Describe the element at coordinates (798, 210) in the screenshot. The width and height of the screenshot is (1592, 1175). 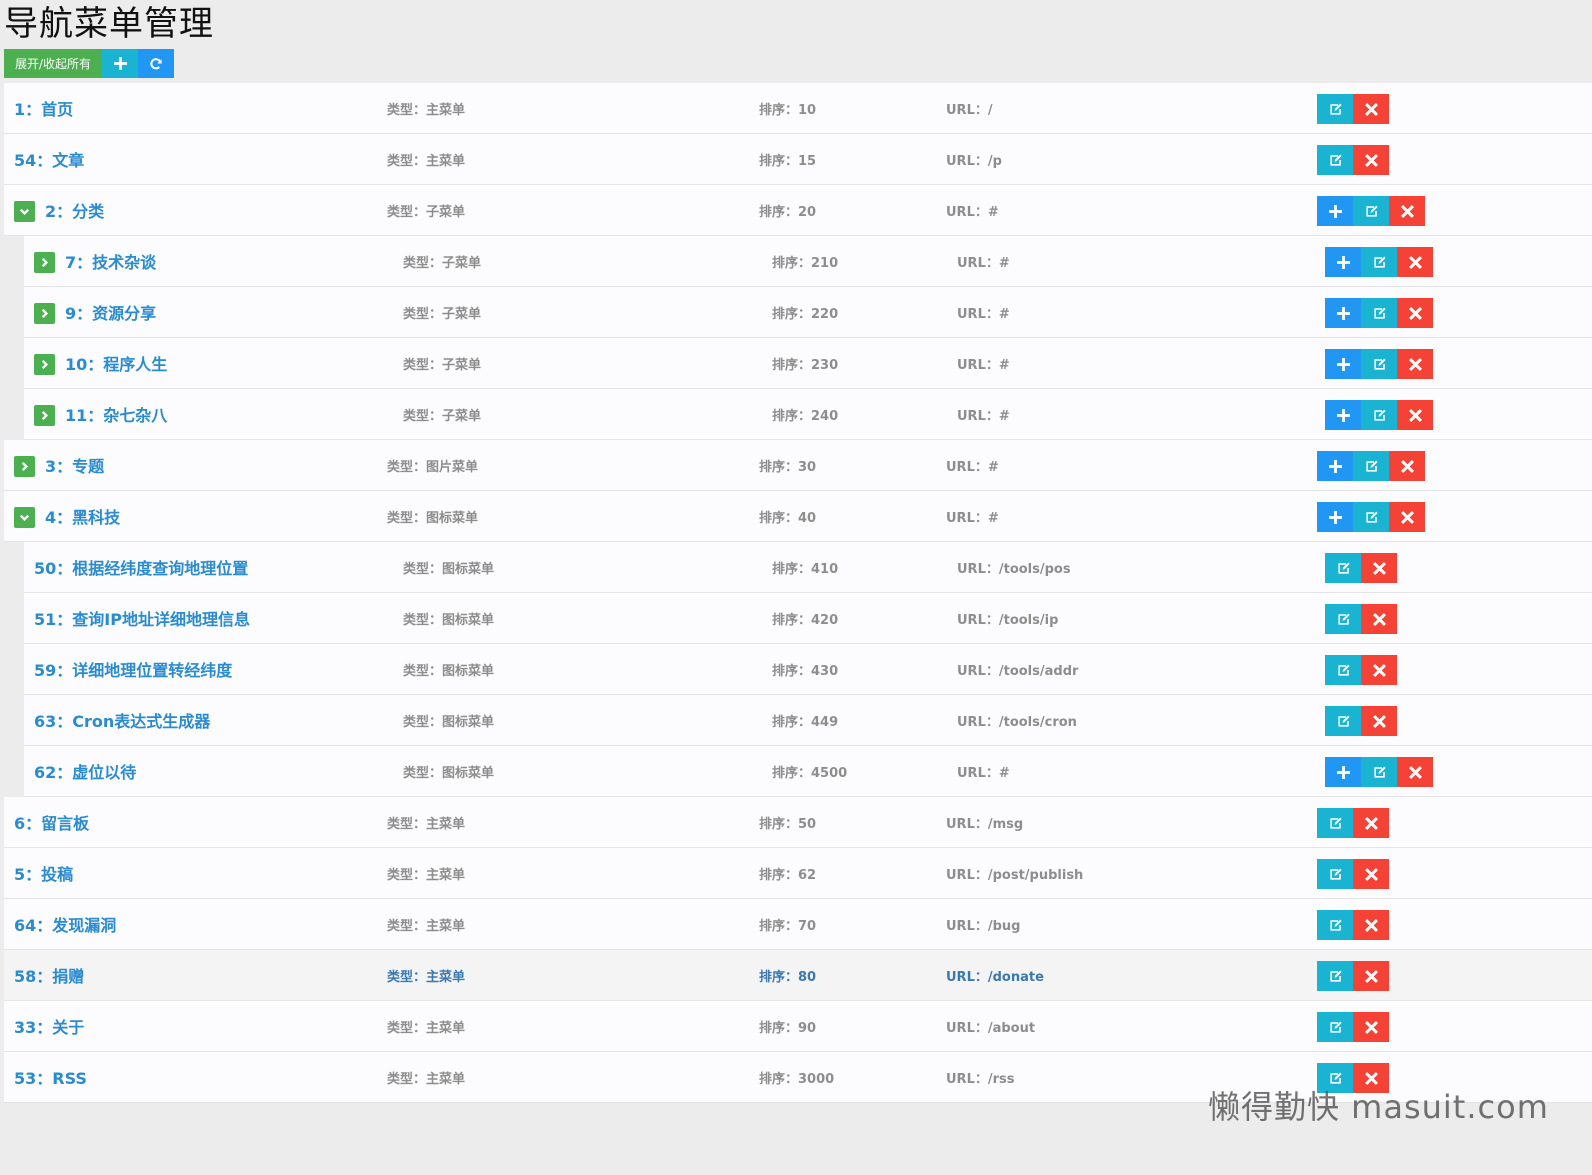
I see `menu-row: 2：分类 类型：子菜单 排序：20 URL：#` at that location.